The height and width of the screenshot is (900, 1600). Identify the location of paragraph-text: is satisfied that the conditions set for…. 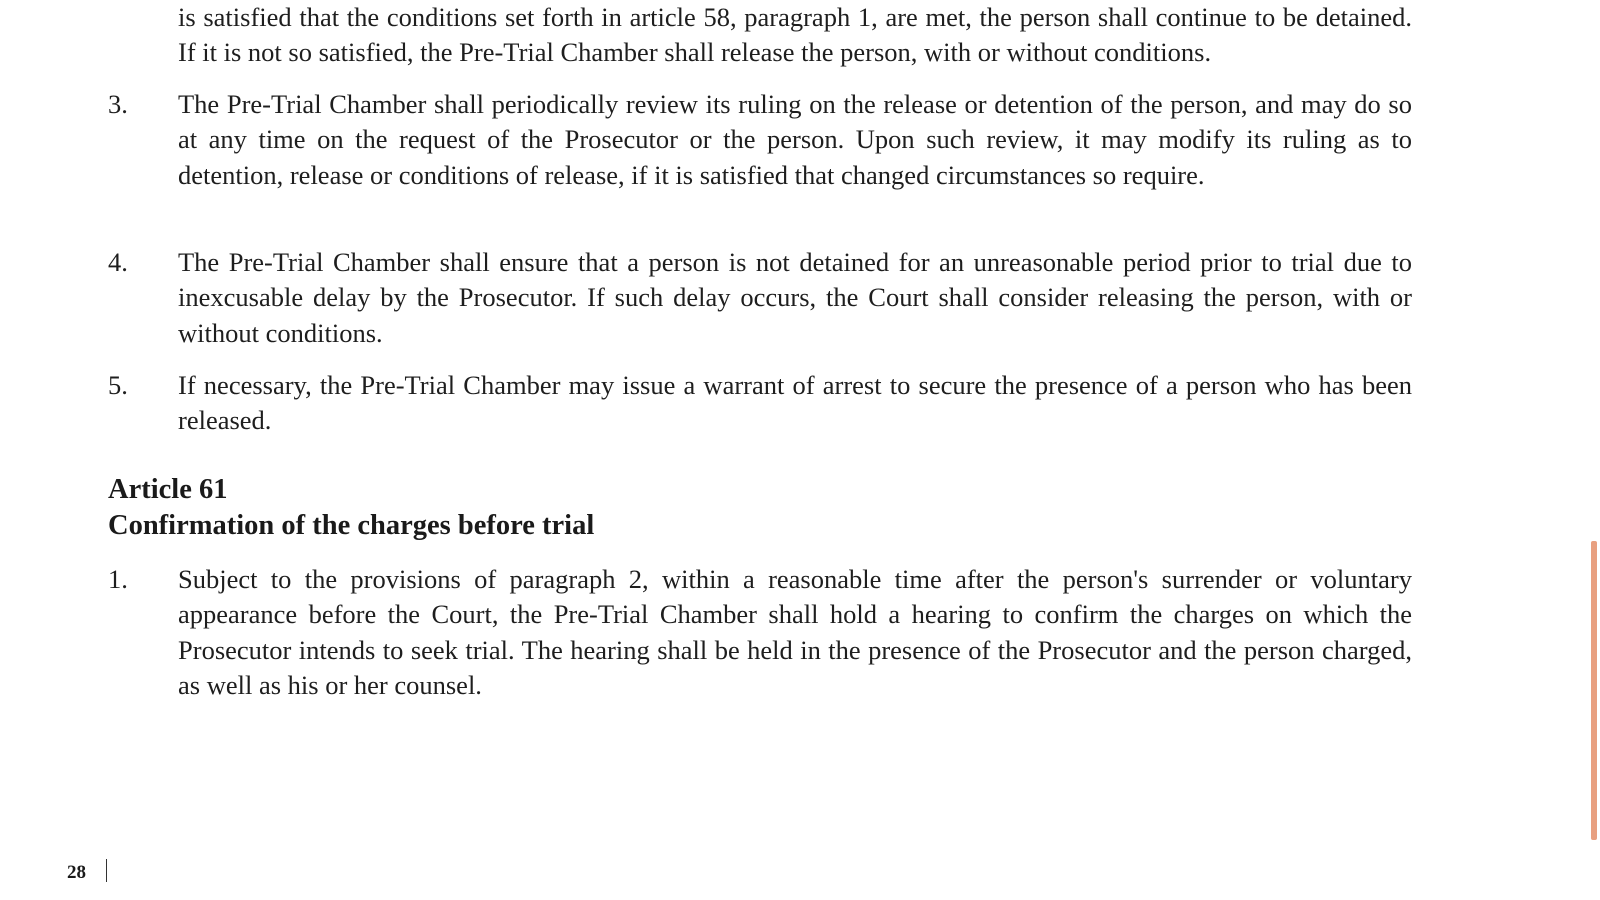
(795, 35).